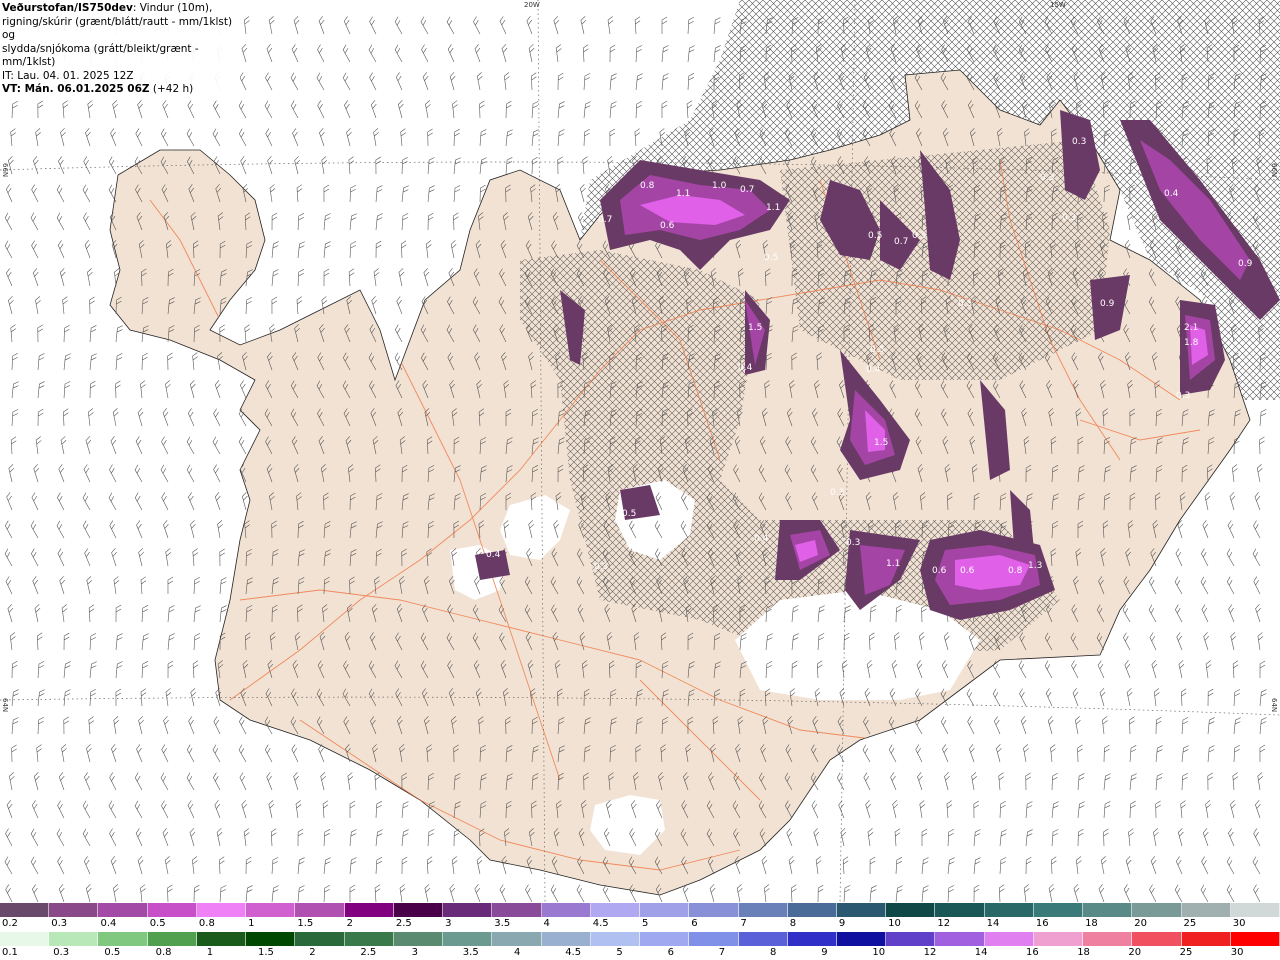  I want to click on snow-scale-bar, so click(640, 910).